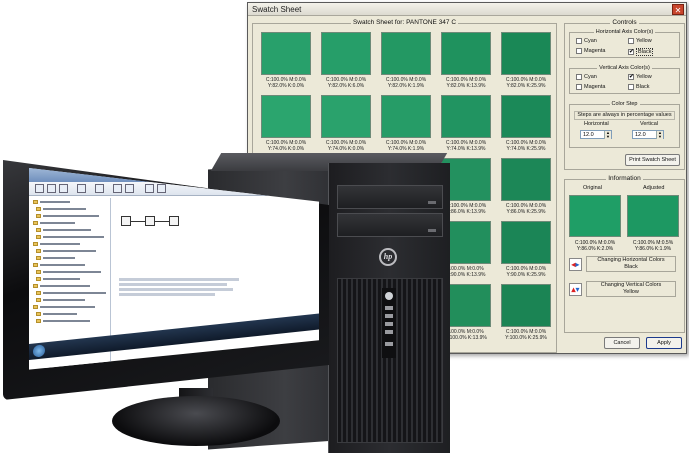  What do you see at coordinates (640, 77) in the screenshot?
I see `v-yellow-checkbox: ✔ Yellow` at bounding box center [640, 77].